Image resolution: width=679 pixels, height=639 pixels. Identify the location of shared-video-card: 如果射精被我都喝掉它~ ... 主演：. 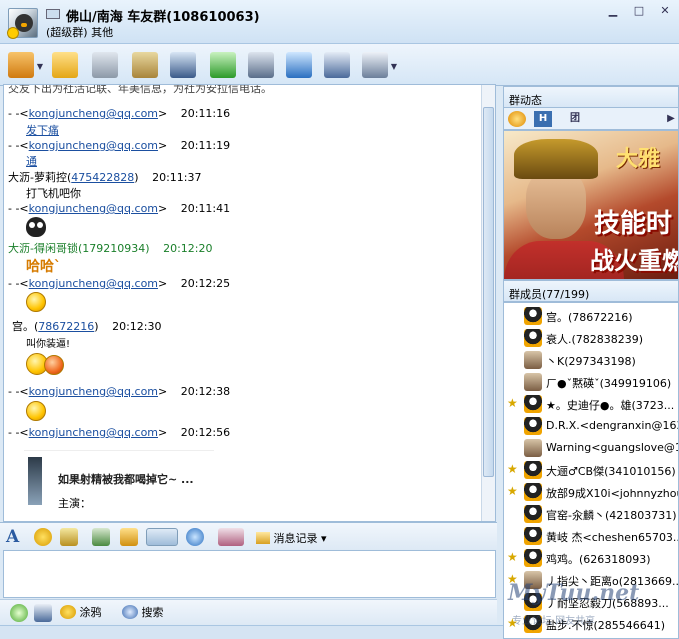
(119, 485).